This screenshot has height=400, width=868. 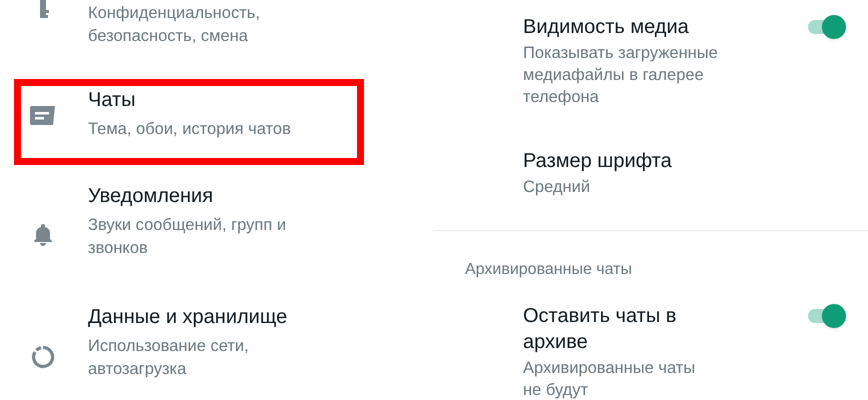 What do you see at coordinates (151, 196) in the screenshot?
I see `setting-title: Уведомления` at bounding box center [151, 196].